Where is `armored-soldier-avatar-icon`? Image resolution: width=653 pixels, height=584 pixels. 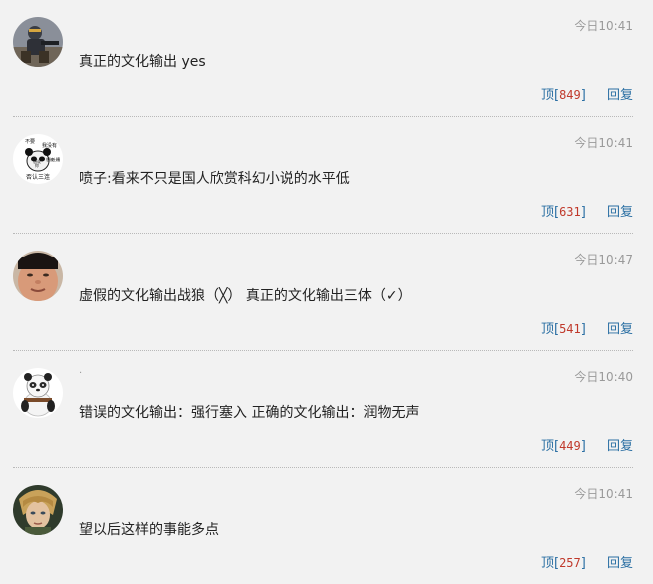 armored-soldier-avatar-icon is located at coordinates (38, 42).